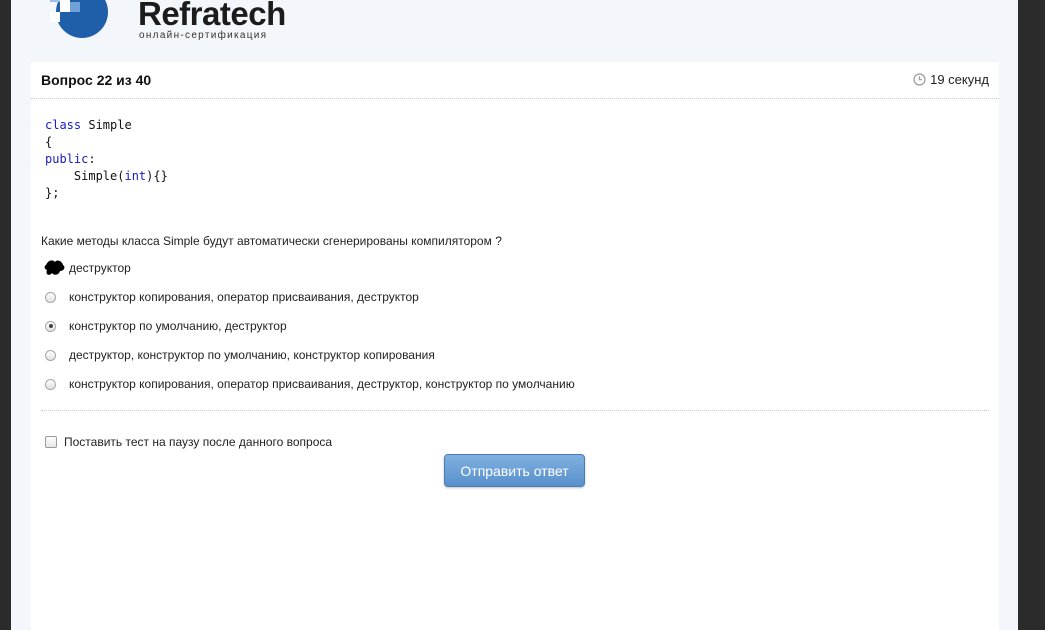 Image resolution: width=1045 pixels, height=630 pixels. Describe the element at coordinates (63, 125) in the screenshot. I see `code-keyword: class` at that location.